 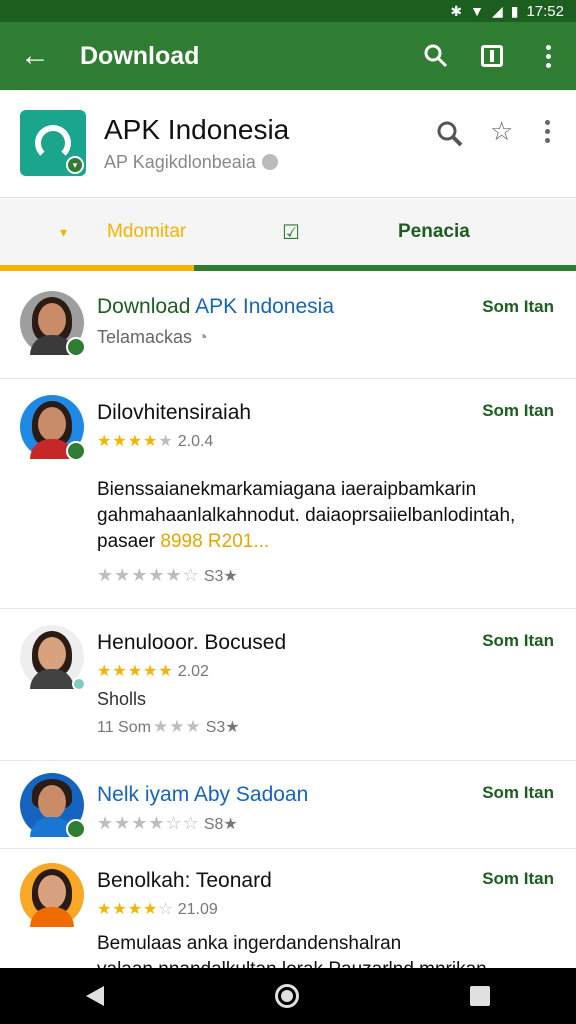 I want to click on tab-bar: ▾ Mdomitar ☑ Penacia, so click(x=288, y=235).